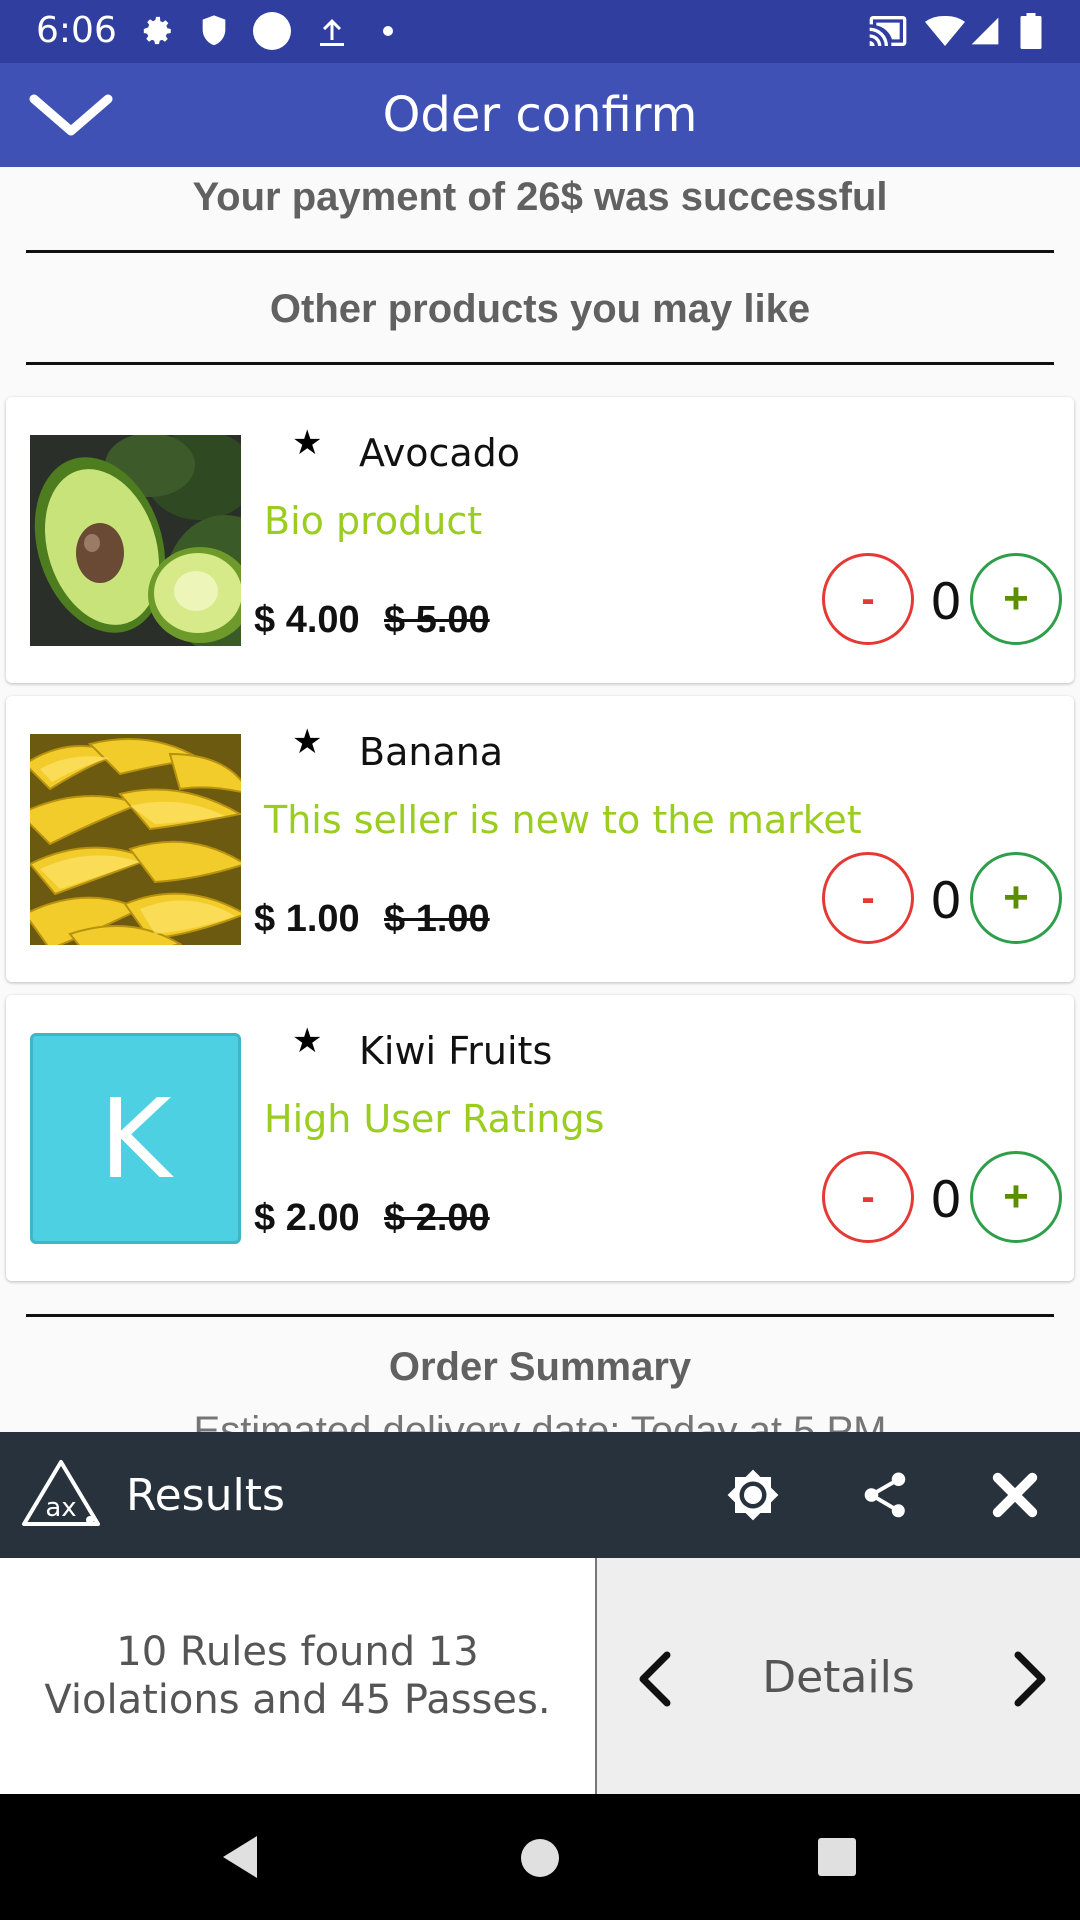 The image size is (1080, 1920). I want to click on brightness-icon, so click(753, 1495).